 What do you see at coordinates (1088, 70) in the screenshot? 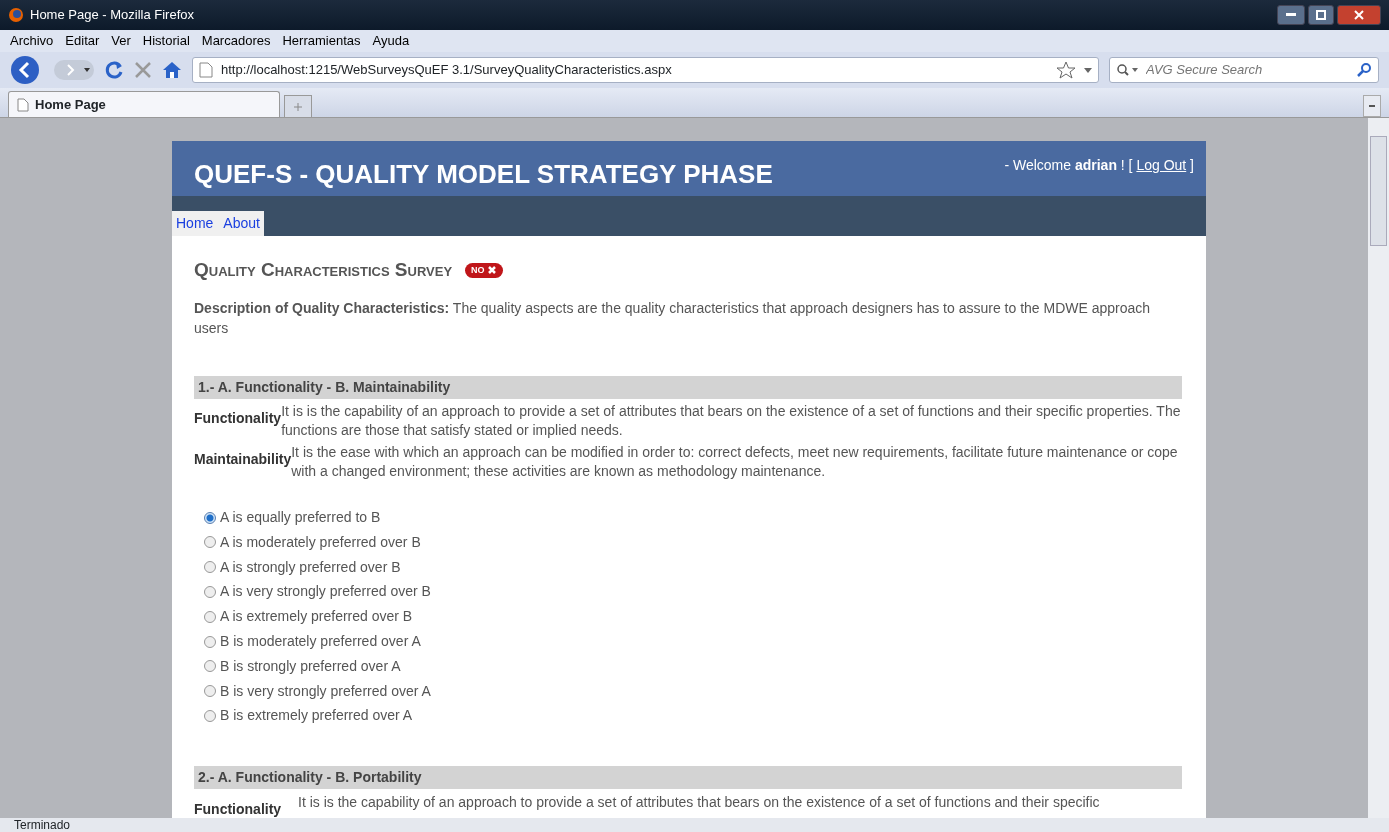
I see `dropdown-icon` at bounding box center [1088, 70].